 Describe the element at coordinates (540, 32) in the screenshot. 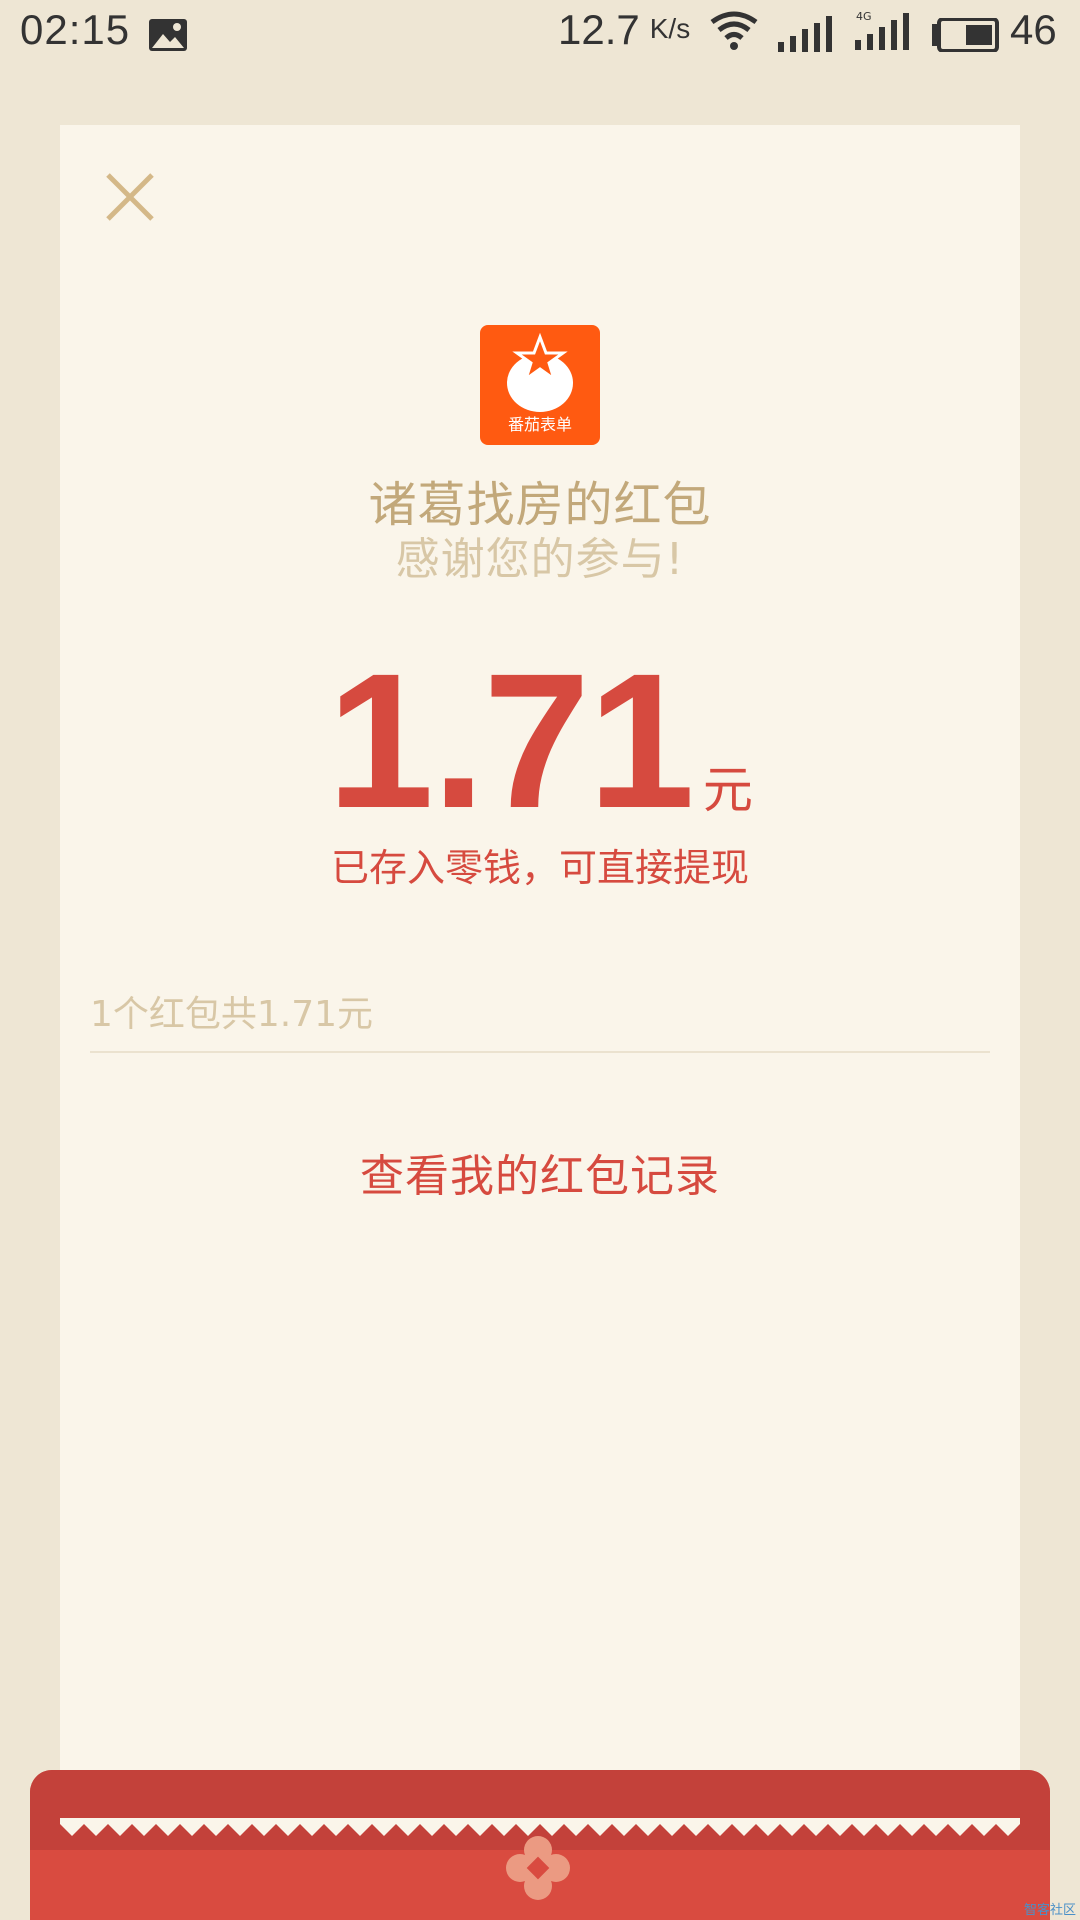

I see `status-bar: 02:15 12.7 K/s 4G 46` at that location.